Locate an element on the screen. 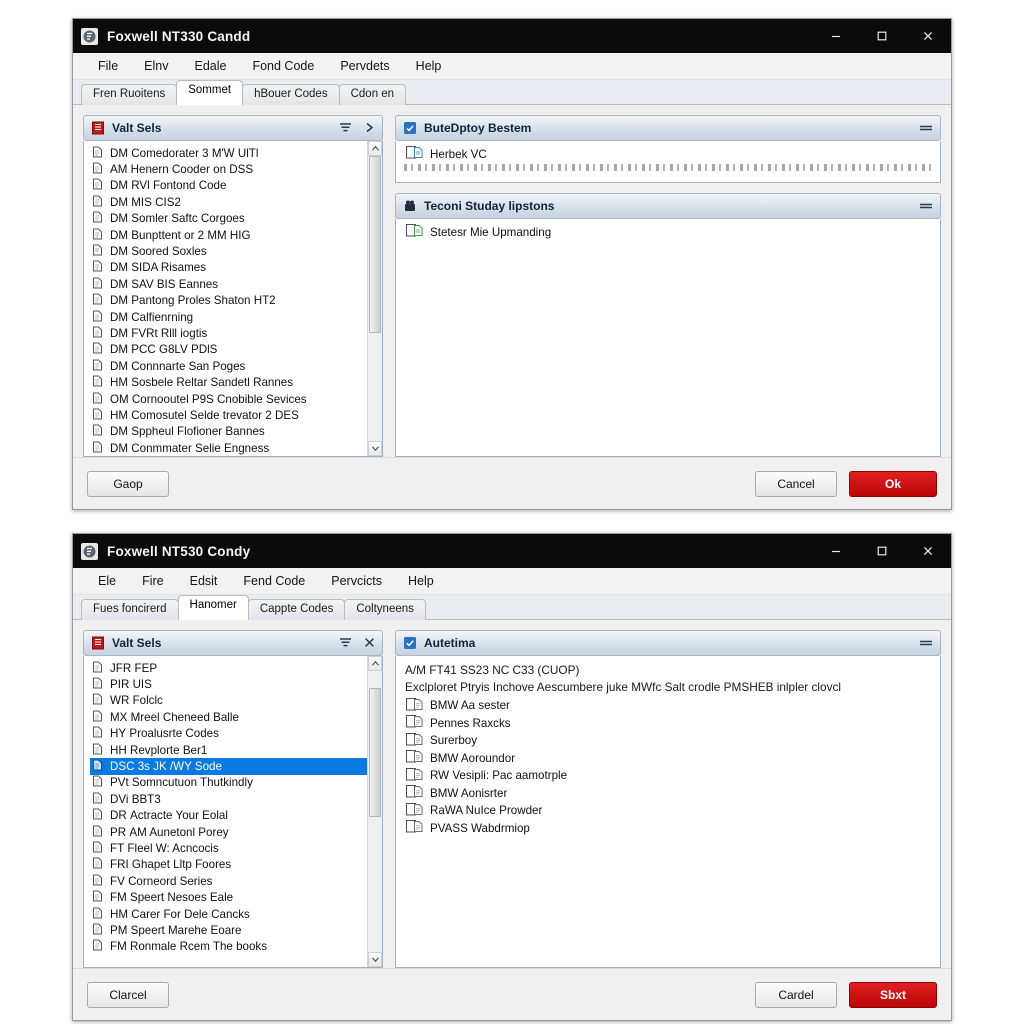  tab-cdon-en: Cdon en is located at coordinates (372, 94).